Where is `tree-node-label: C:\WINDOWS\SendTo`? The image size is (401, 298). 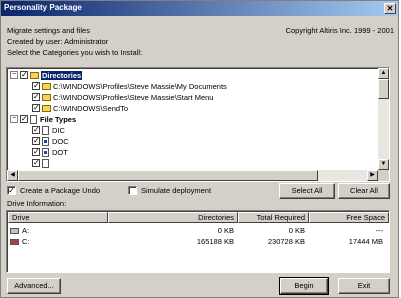
tree-node-label: C:\WINDOWS\SendTo is located at coordinates (91, 108).